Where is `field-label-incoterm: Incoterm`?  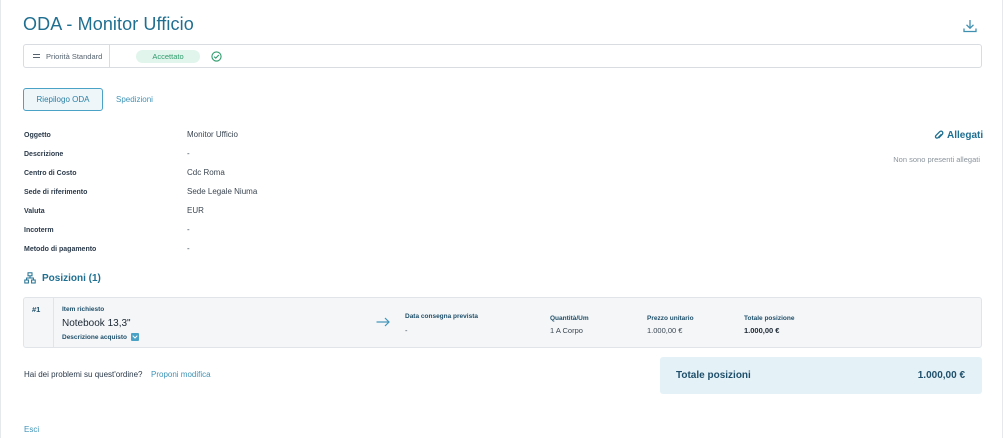
field-label-incoterm: Incoterm is located at coordinates (39, 230).